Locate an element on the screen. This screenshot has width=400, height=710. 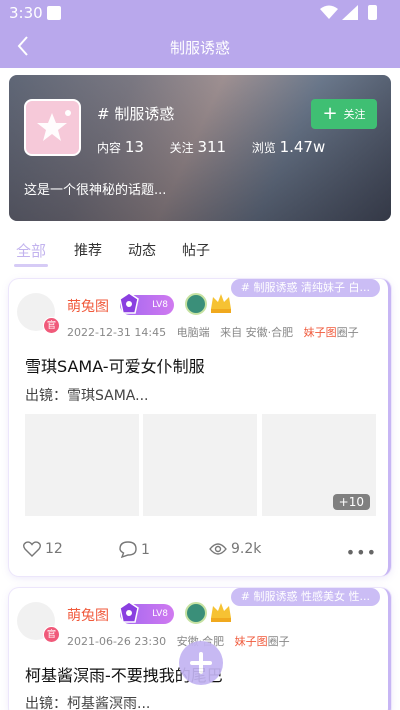
post-meta: 2021-06-26 23:30 安徽·合肥 妹子图圈子 is located at coordinates (178, 641).